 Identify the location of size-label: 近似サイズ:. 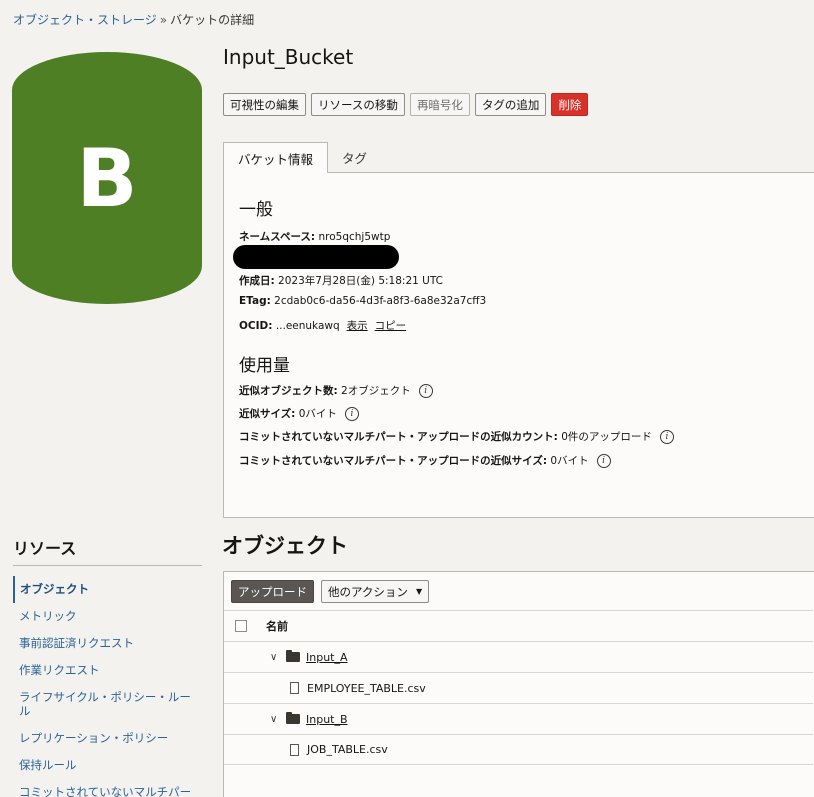
(267, 414).